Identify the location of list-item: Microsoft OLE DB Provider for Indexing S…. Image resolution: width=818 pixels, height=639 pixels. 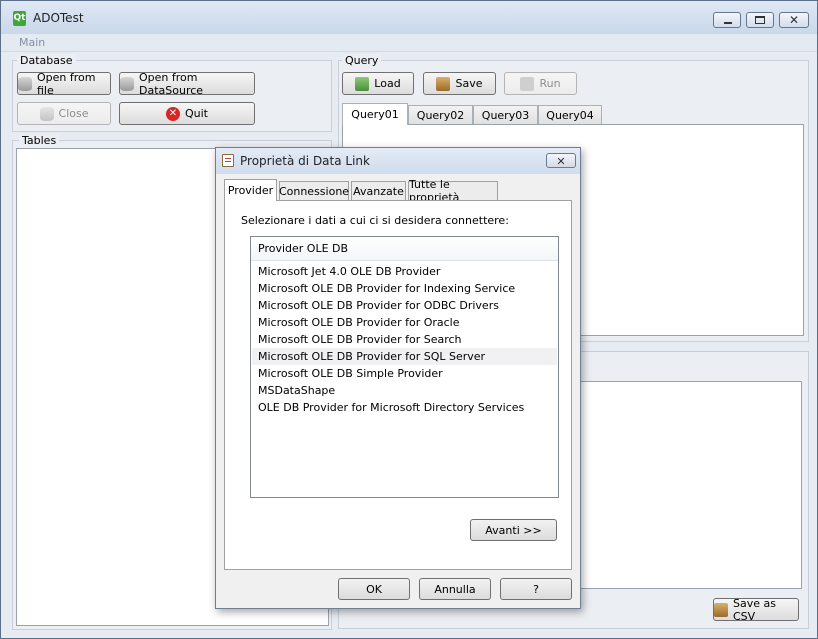
(406, 288).